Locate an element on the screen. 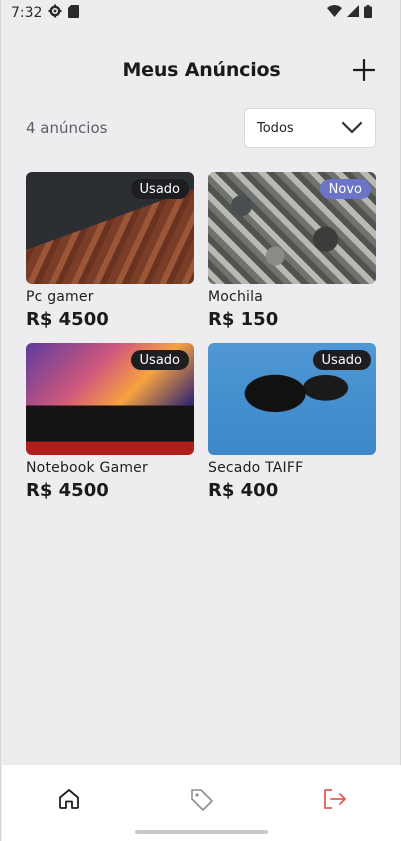 The image size is (401, 841). listing-image: Novo is located at coordinates (292, 228).